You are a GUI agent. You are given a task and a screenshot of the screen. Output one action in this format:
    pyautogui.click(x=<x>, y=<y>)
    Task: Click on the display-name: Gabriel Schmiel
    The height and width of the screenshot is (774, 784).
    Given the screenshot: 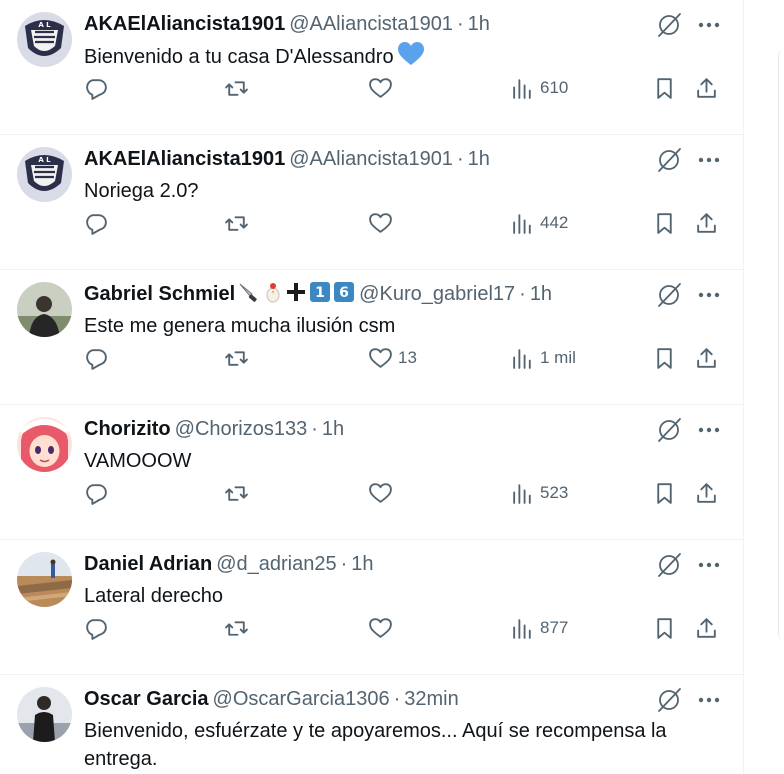 What is the action you would take?
    pyautogui.click(x=159, y=294)
    